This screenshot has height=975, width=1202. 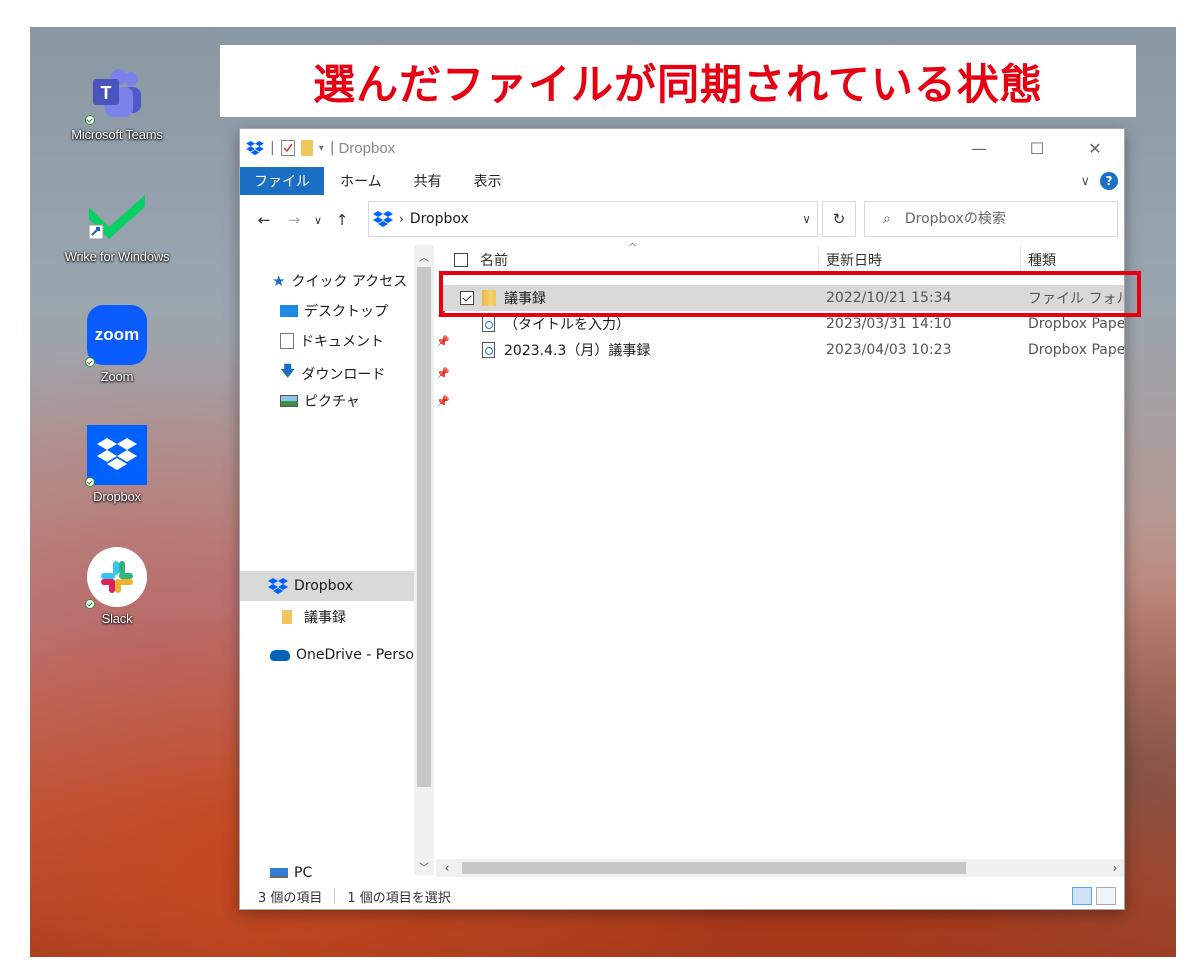 What do you see at coordinates (439, 219) in the screenshot?
I see `breadcrumb: Dropbox` at bounding box center [439, 219].